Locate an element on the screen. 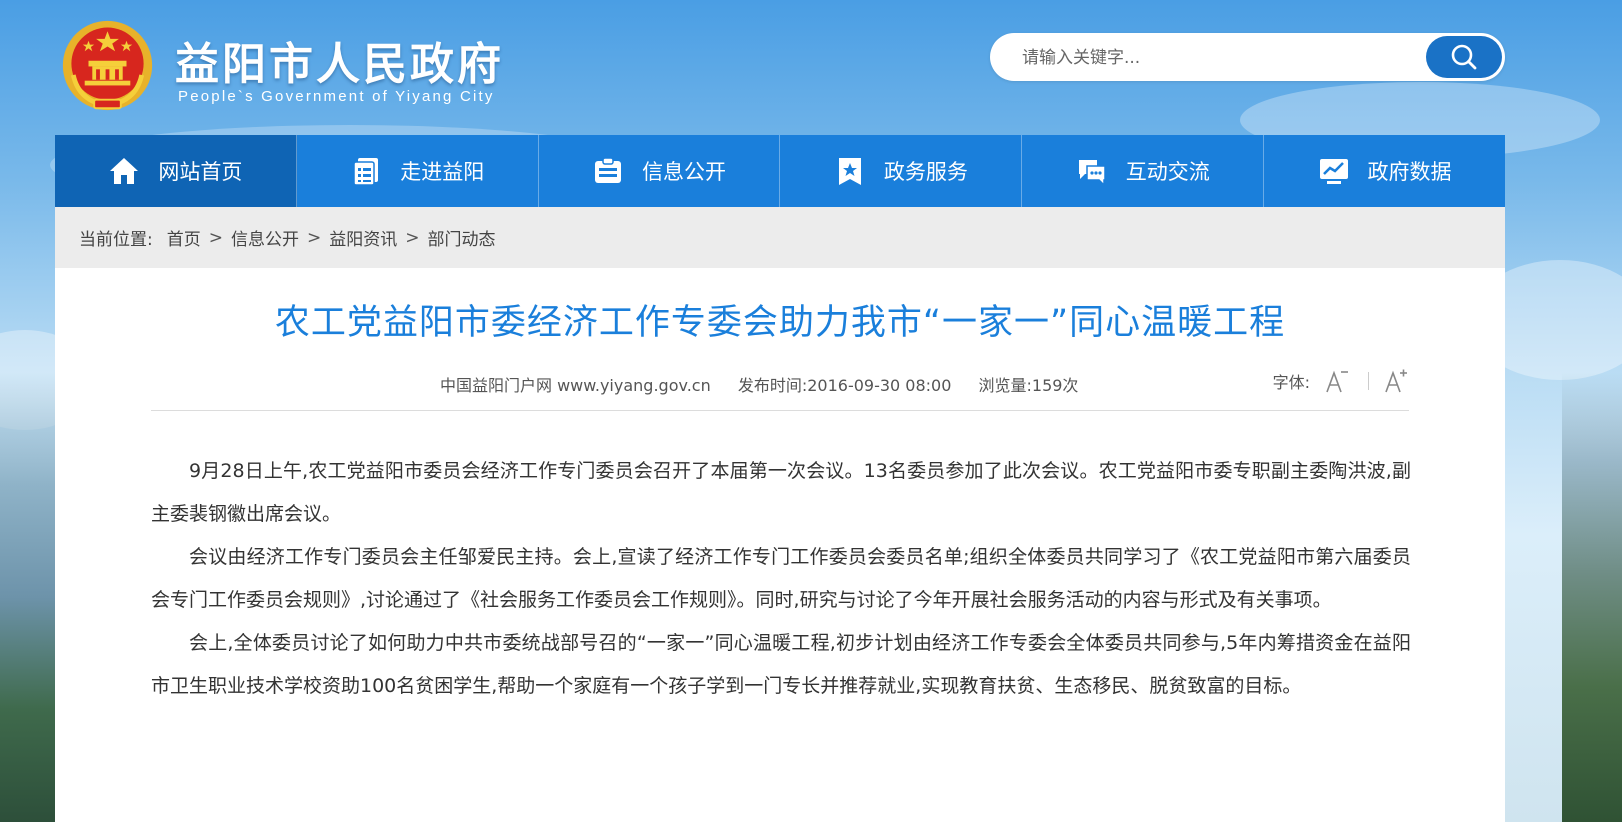 Image resolution: width=1622 pixels, height=822 pixels. city-scenery-right is located at coordinates (1592, 597).